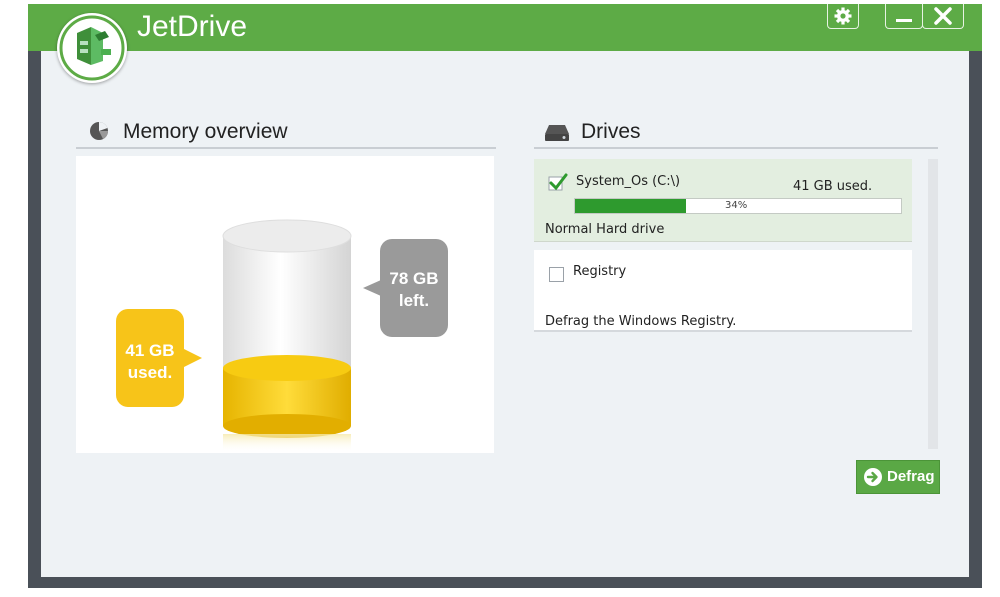 The width and height of the screenshot is (1000, 597). I want to click on memory-overview-divider, so click(286, 148).